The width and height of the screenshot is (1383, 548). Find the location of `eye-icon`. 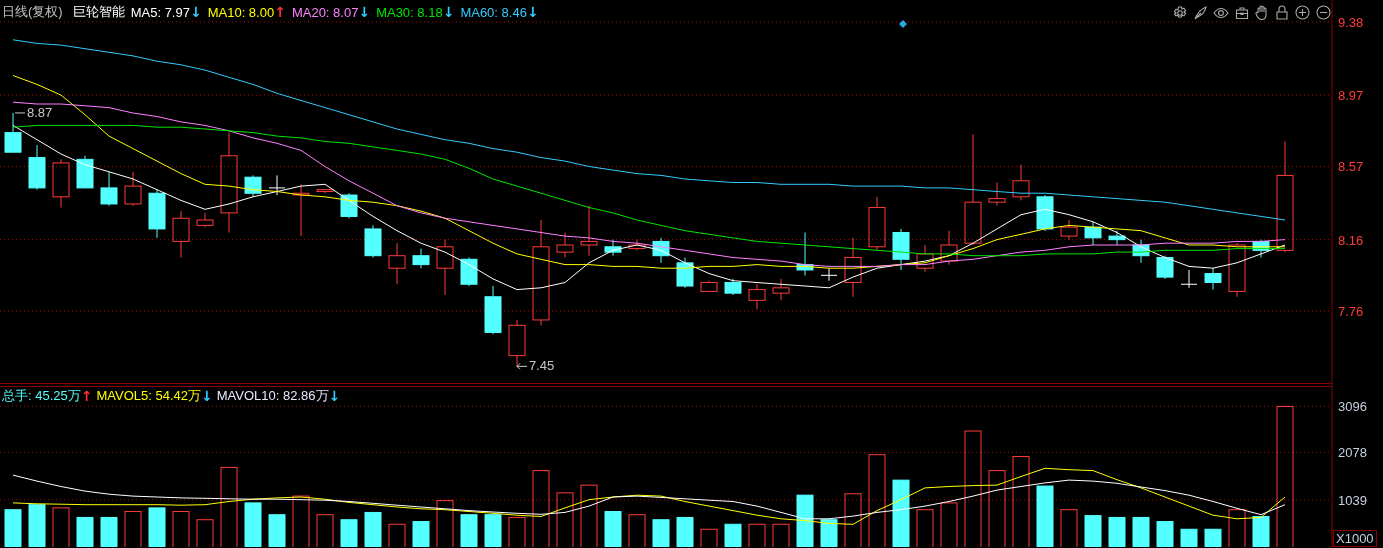

eye-icon is located at coordinates (1221, 12).